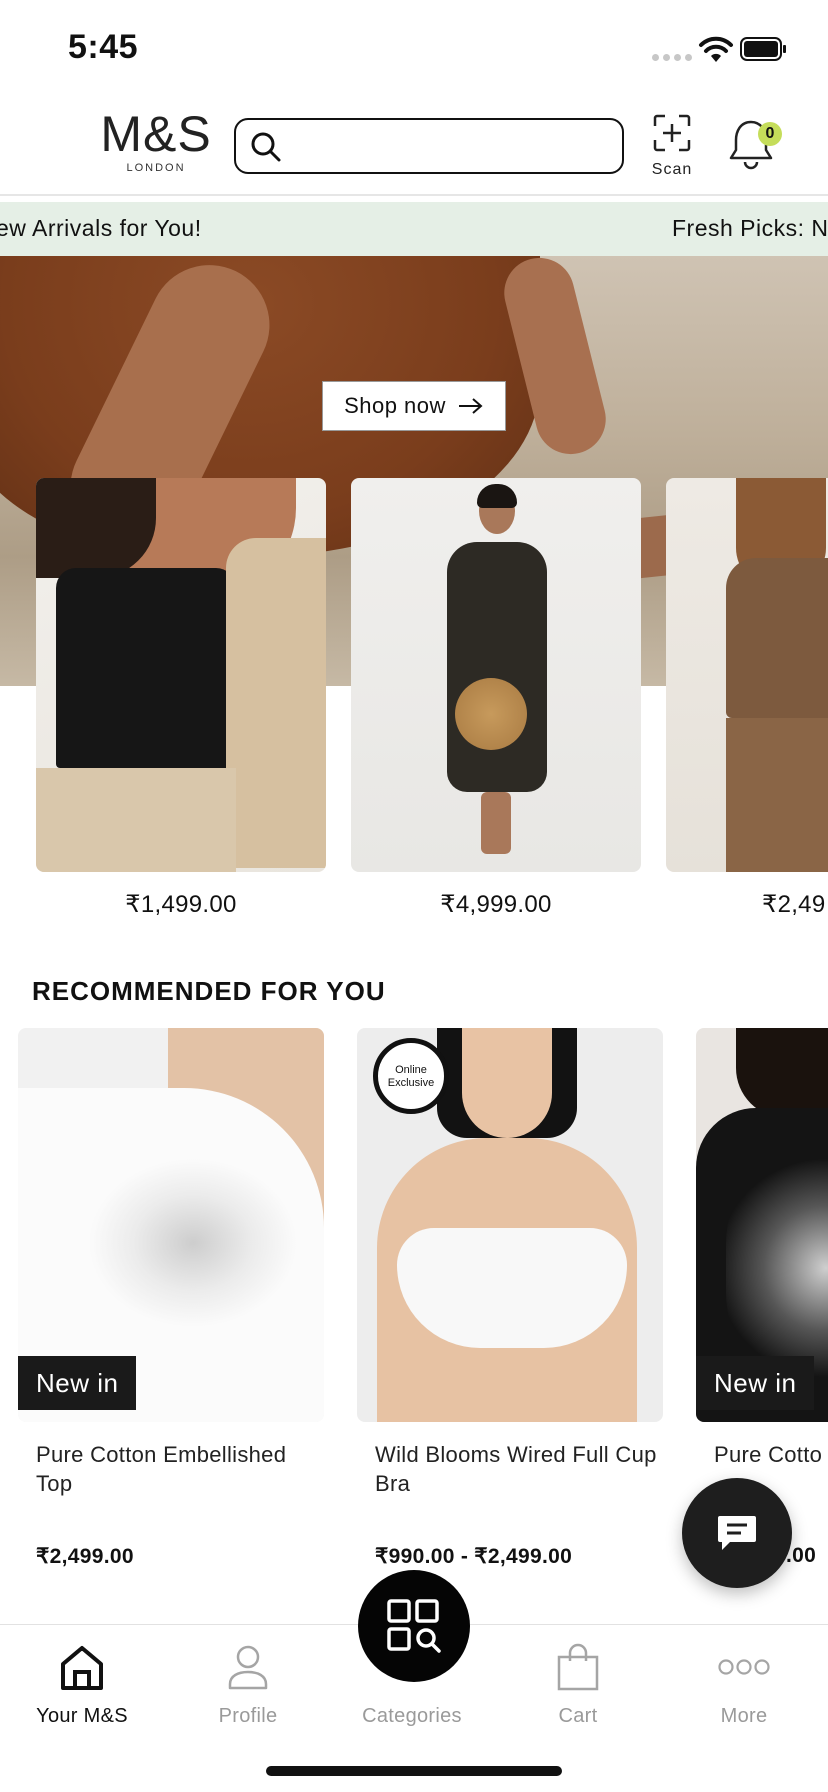 The height and width of the screenshot is (1792, 828). Describe the element at coordinates (770, 134) in the screenshot. I see `notification-count-badge: 0` at that location.